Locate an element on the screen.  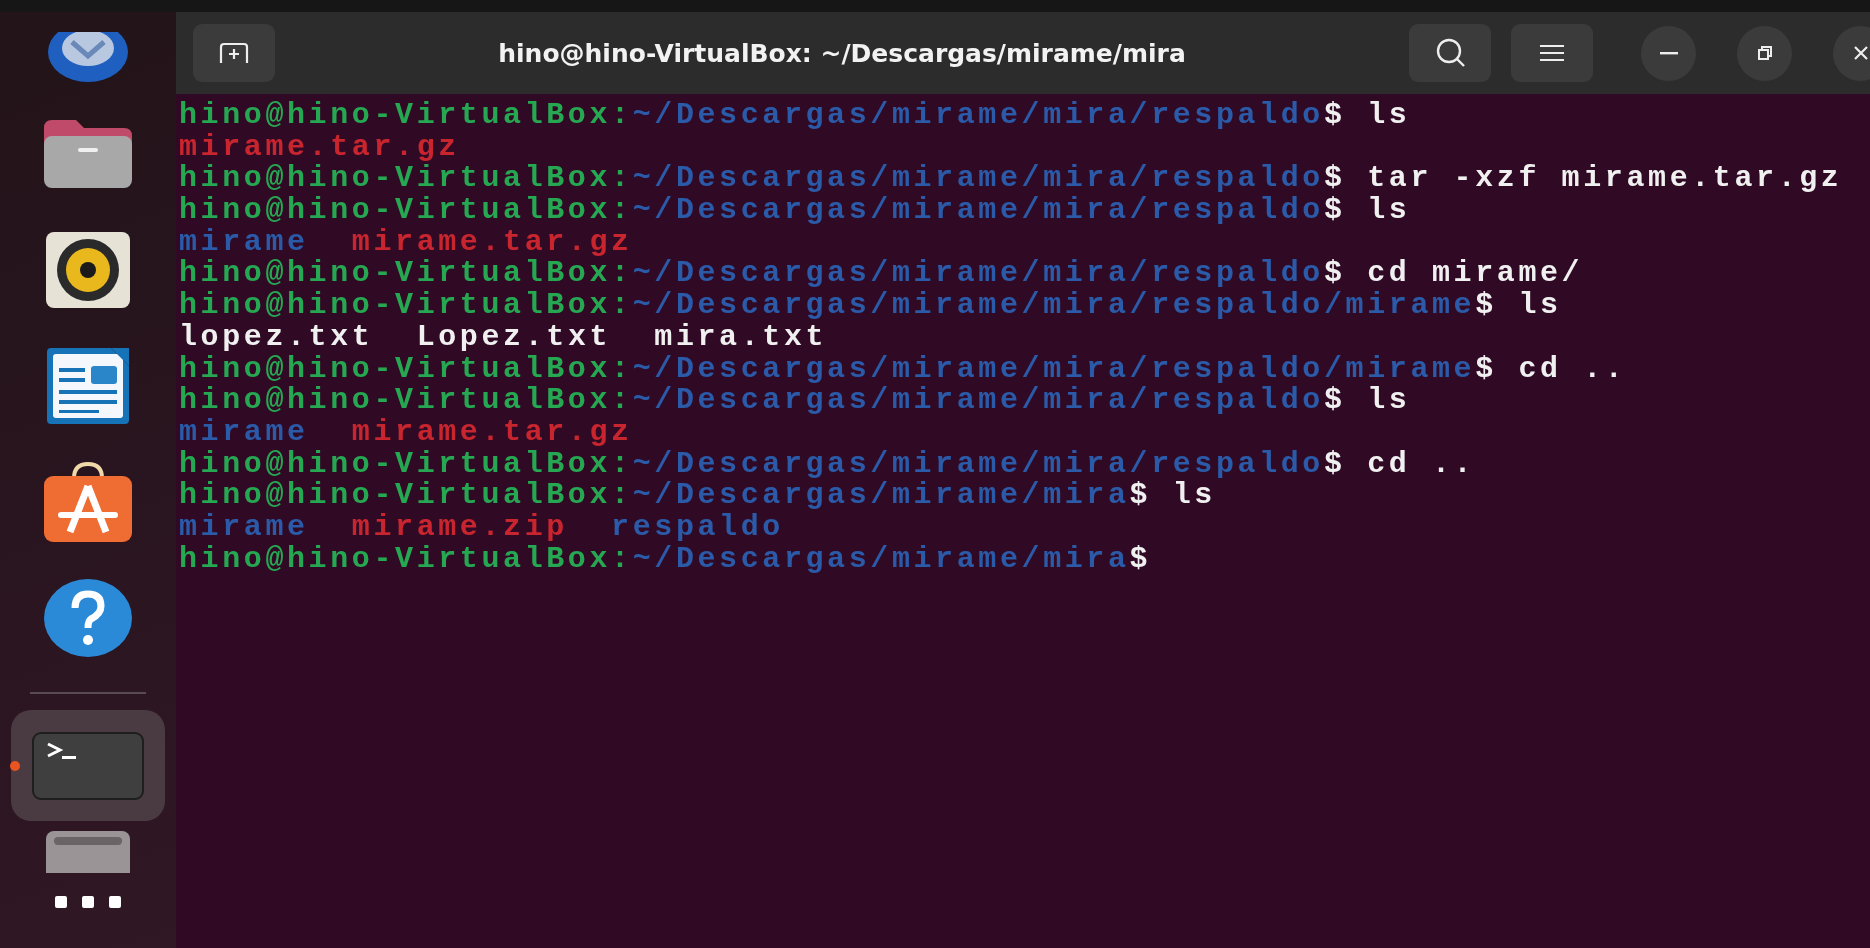
search-button is located at coordinates (1450, 53).